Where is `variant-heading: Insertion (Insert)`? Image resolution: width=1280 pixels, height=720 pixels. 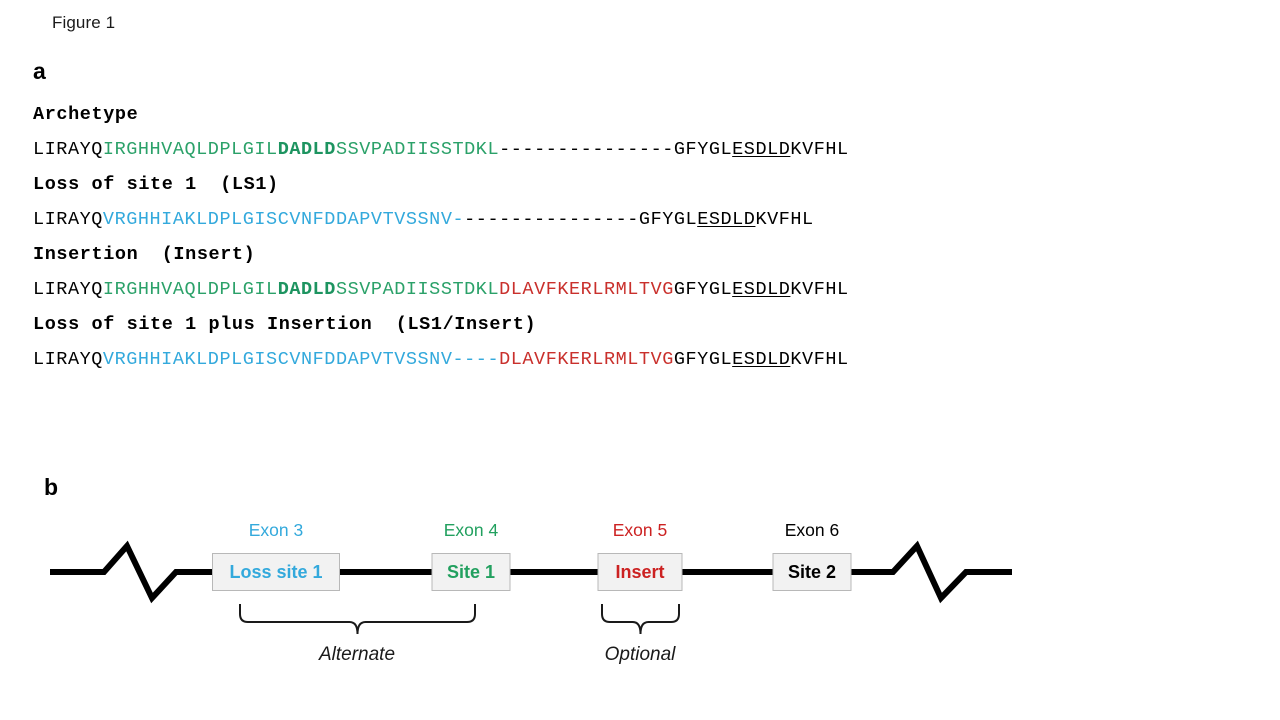
variant-heading: Insertion (Insert) is located at coordinates (144, 254).